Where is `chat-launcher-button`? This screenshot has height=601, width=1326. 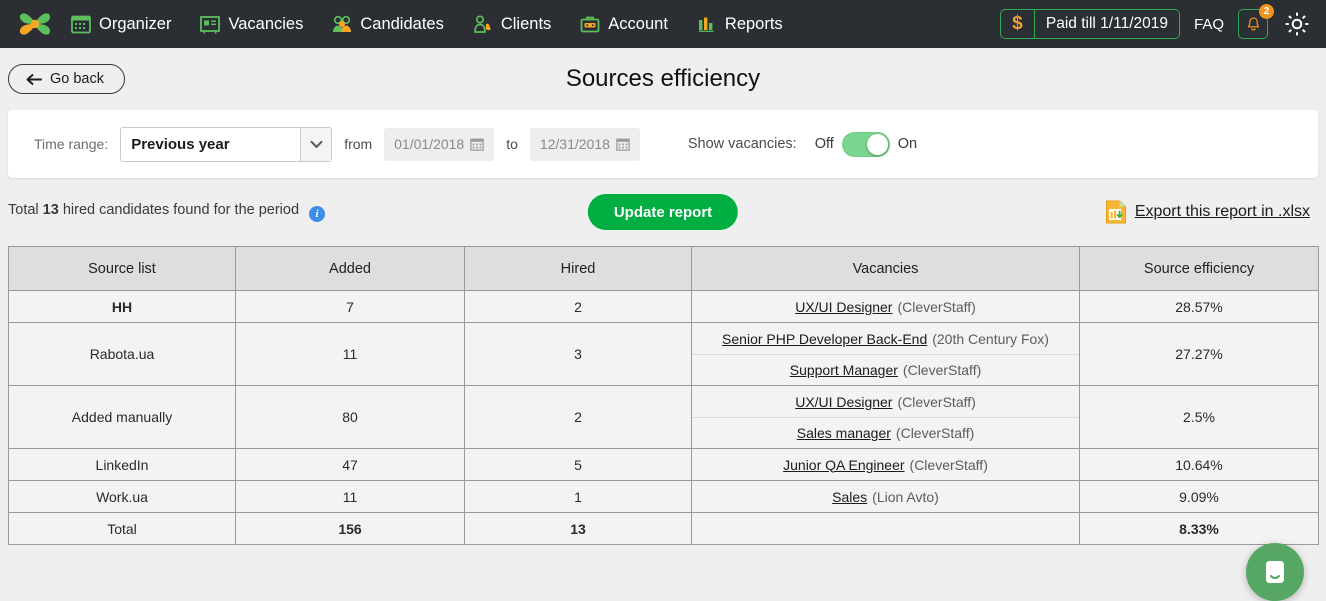
chat-launcher-button is located at coordinates (1275, 572).